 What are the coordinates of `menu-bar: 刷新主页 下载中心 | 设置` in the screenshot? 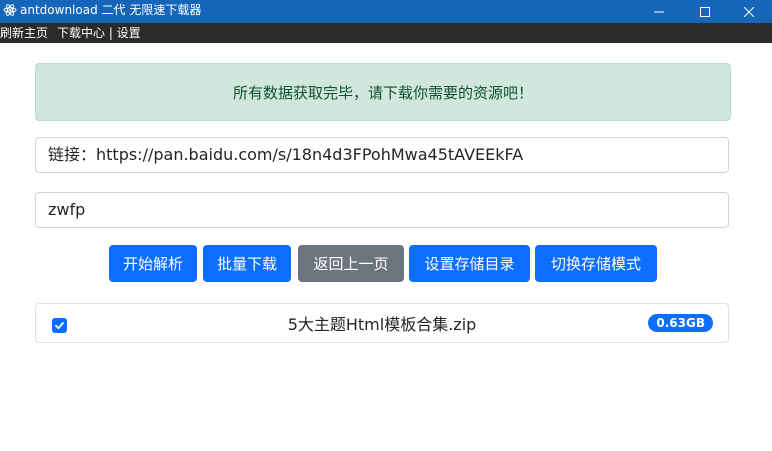 It's located at (386, 33).